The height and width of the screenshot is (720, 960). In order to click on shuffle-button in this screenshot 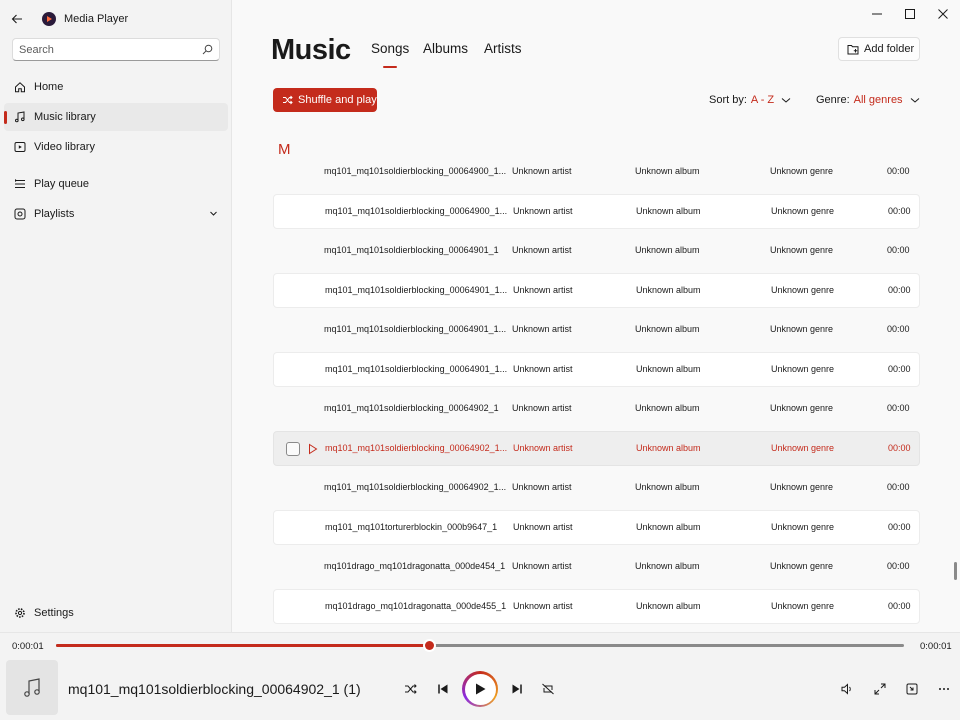, I will do `click(411, 689)`.